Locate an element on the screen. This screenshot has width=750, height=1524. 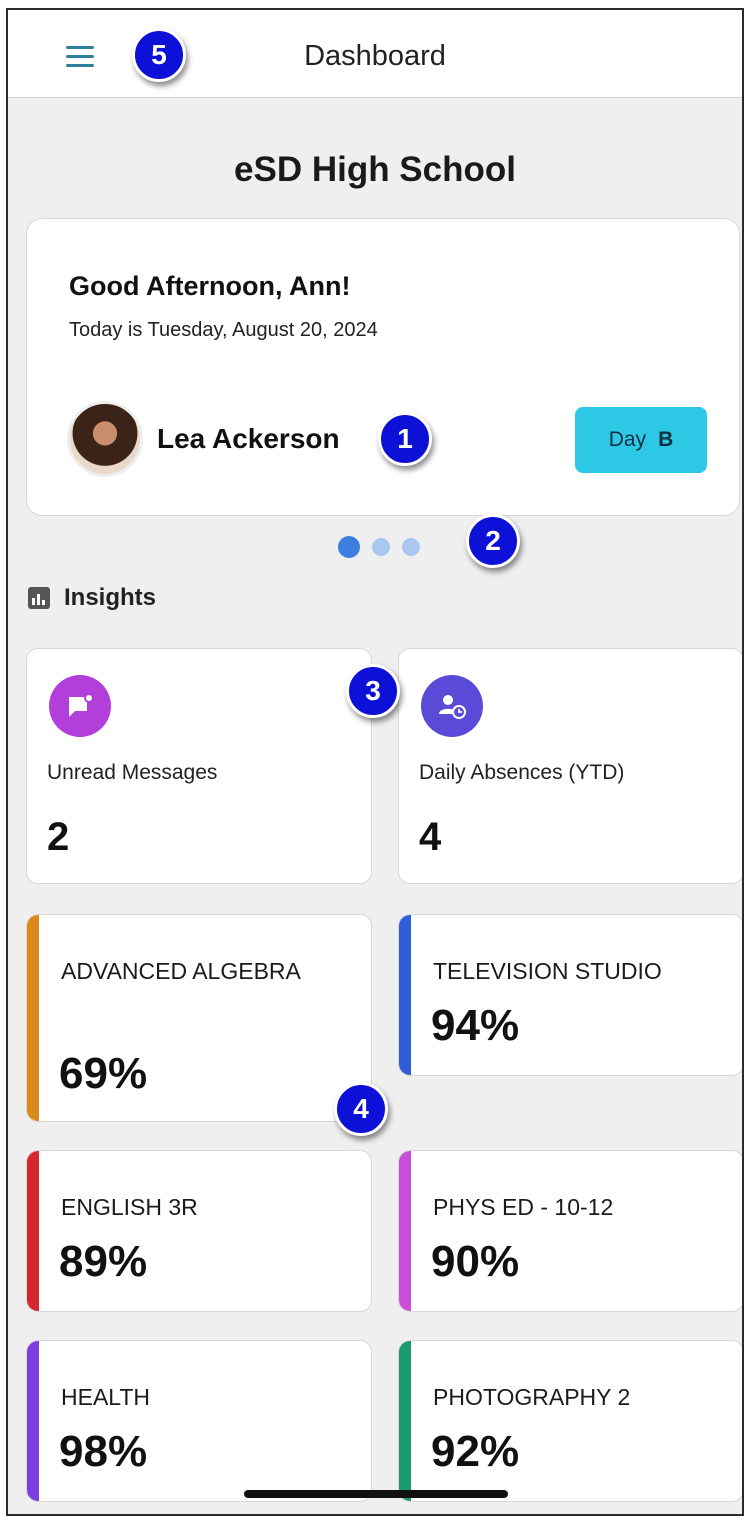
page-title: Dashboard is located at coordinates (375, 56).